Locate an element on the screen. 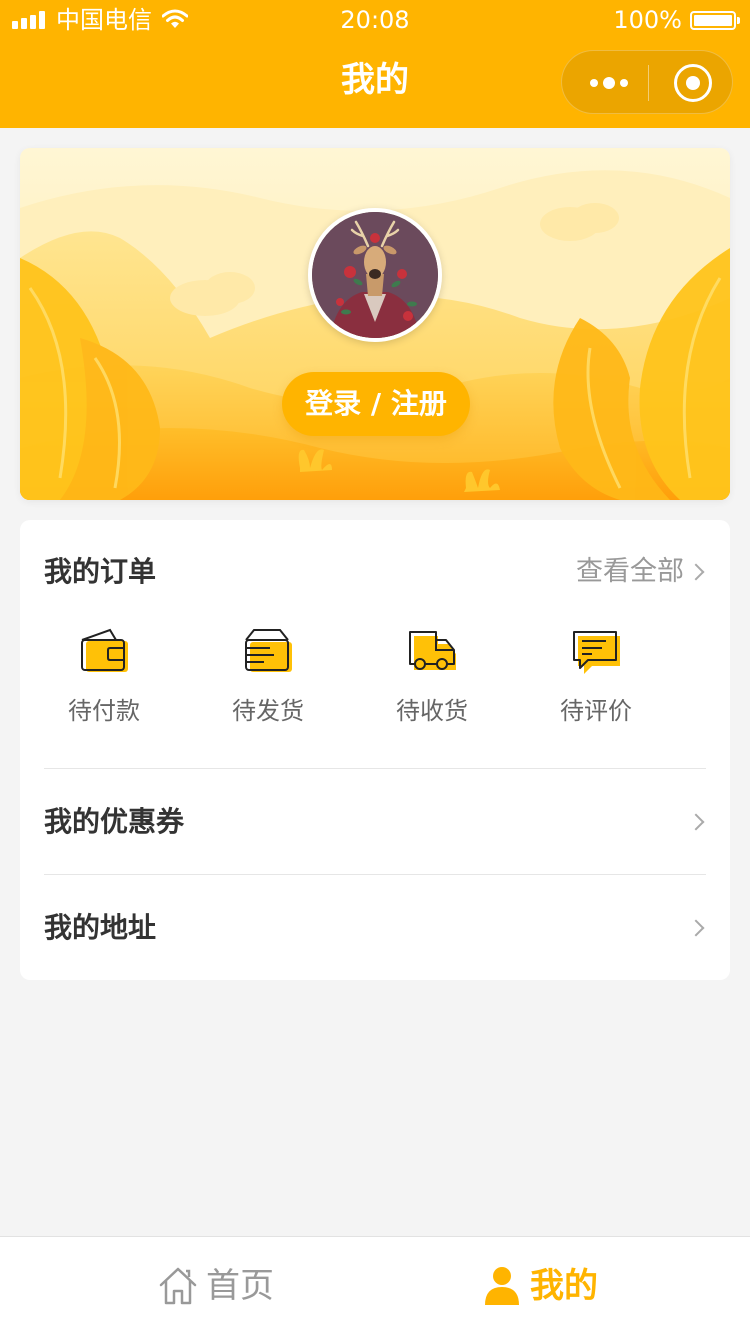 The height and width of the screenshot is (1334, 750). capsule-divider is located at coordinates (648, 83).